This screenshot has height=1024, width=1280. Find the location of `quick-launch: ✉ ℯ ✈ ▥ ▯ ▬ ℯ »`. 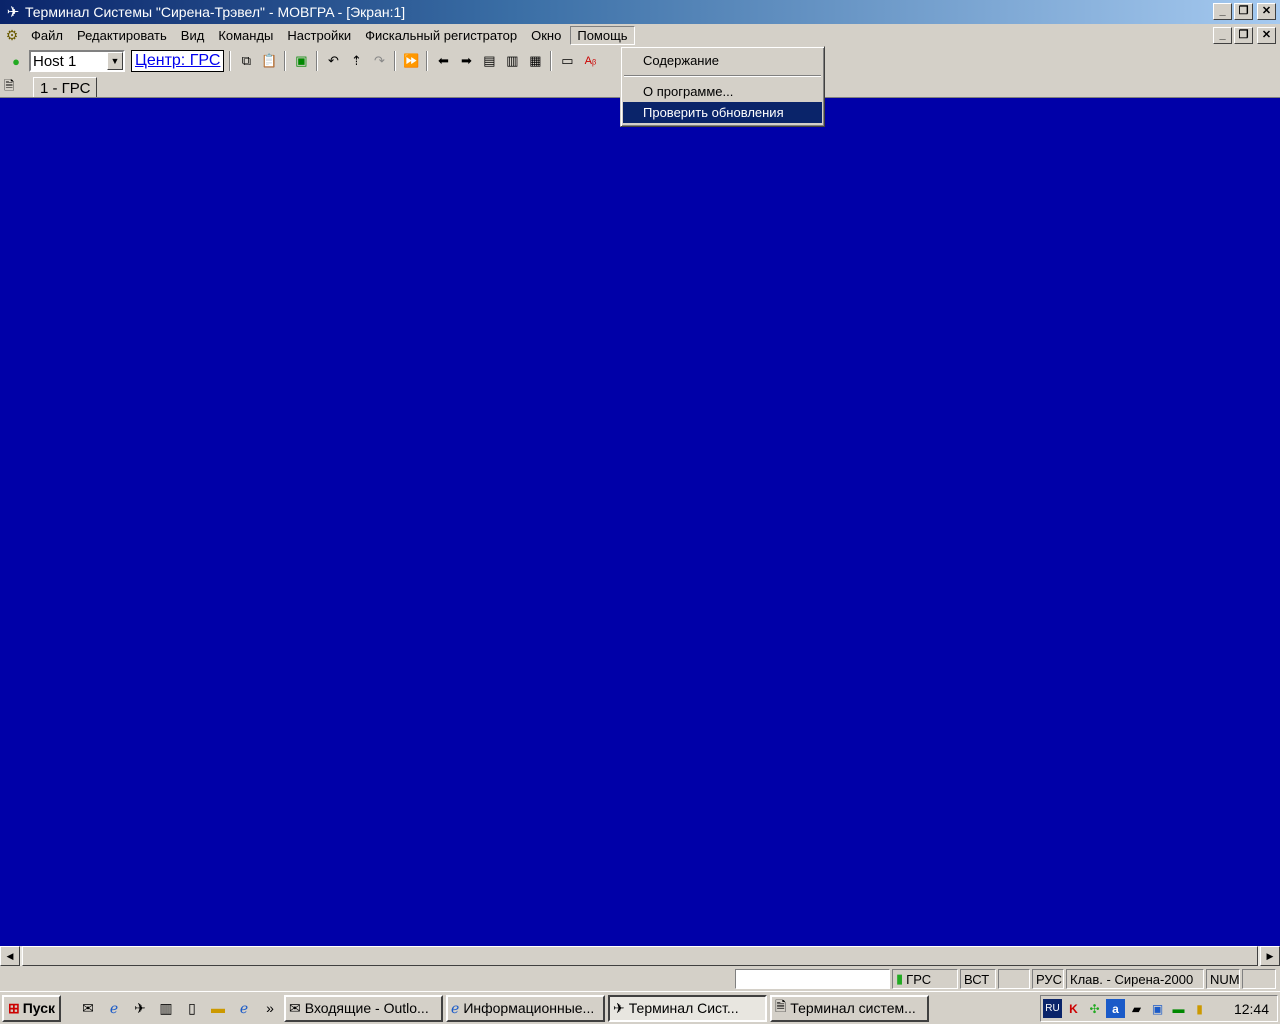

quick-launch: ✉ ℯ ✈ ▥ ▯ ▬ ℯ » is located at coordinates (179, 1008).